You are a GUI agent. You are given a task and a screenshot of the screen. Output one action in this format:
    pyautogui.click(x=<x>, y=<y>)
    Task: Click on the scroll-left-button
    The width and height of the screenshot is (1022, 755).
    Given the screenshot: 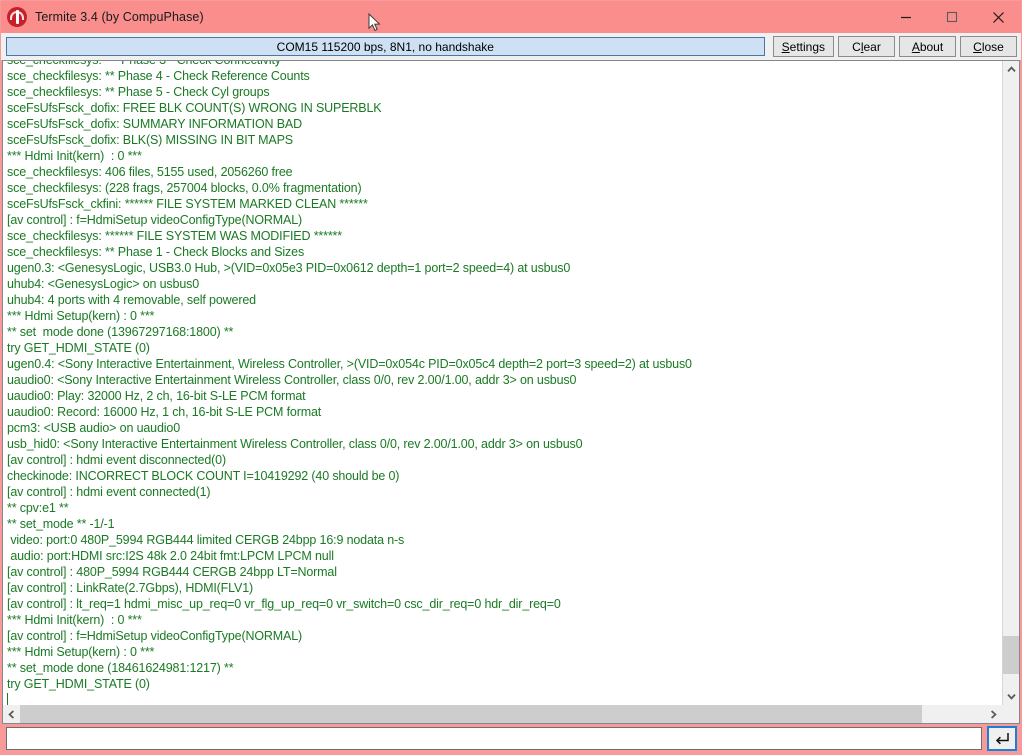 What is the action you would take?
    pyautogui.click(x=11, y=714)
    